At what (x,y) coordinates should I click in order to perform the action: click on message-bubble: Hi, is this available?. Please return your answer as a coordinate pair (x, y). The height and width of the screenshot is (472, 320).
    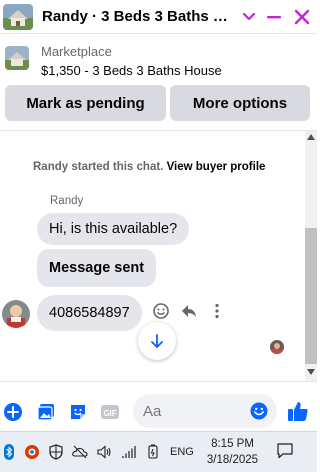
    Looking at the image, I should click on (113, 229).